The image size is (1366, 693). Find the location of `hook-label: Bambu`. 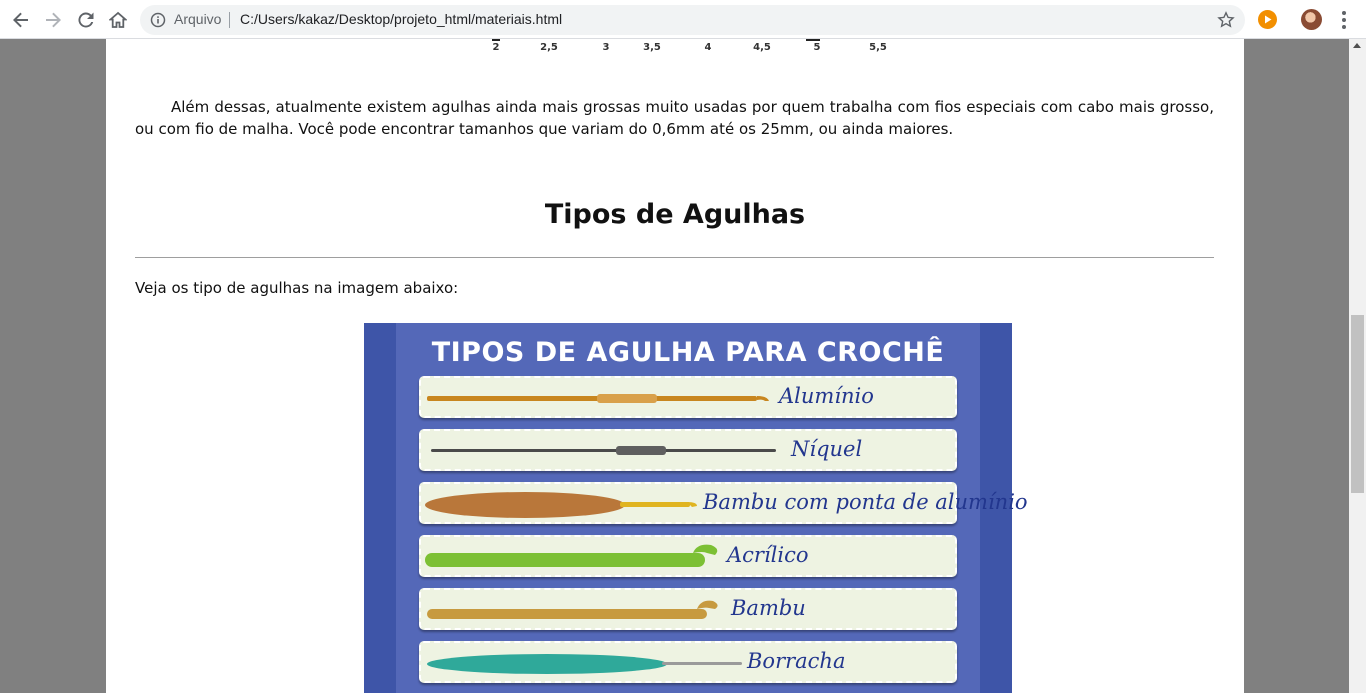

hook-label: Bambu is located at coordinates (768, 608).